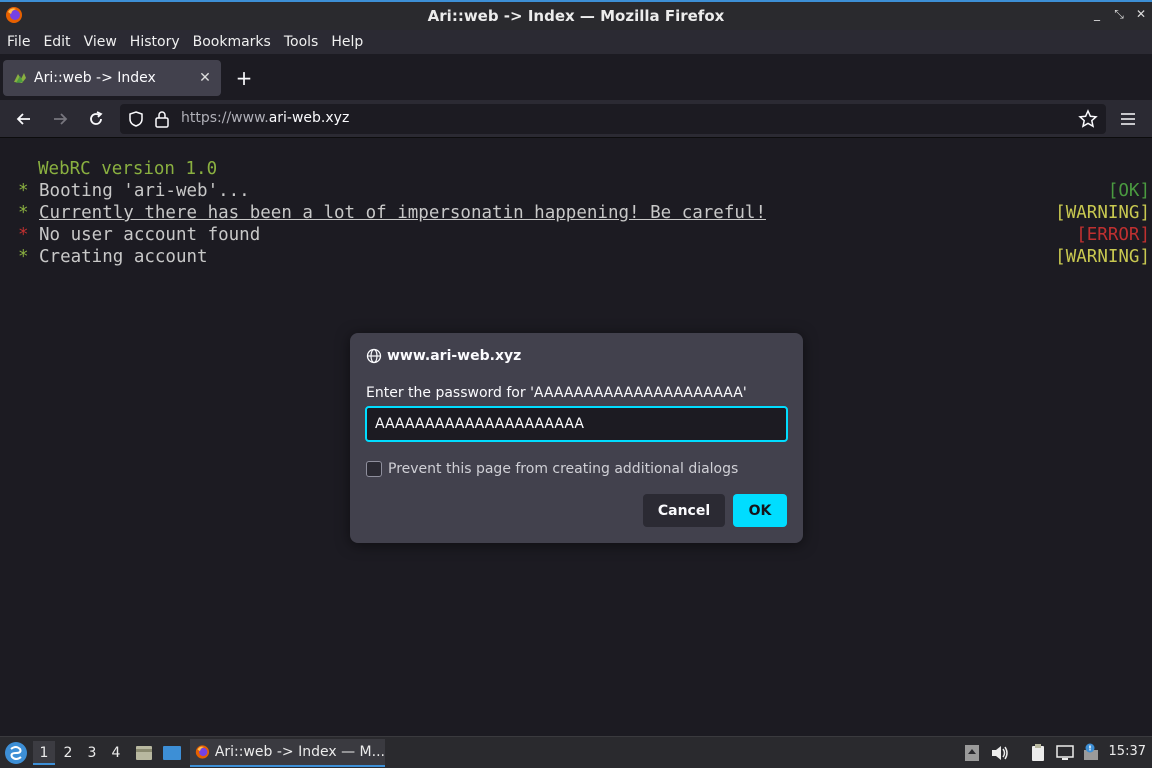  Describe the element at coordinates (100, 42) in the screenshot. I see `menu-view: View` at that location.